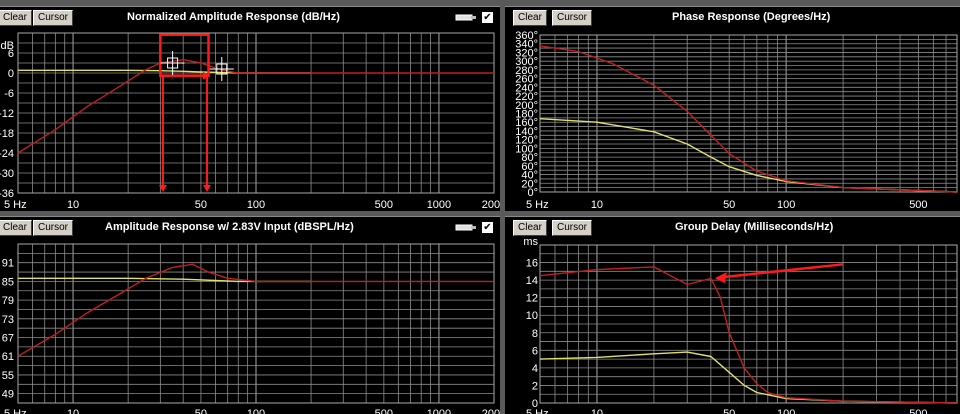  What do you see at coordinates (8, 301) in the screenshot?
I see `y-tick-label: 79` at bounding box center [8, 301].